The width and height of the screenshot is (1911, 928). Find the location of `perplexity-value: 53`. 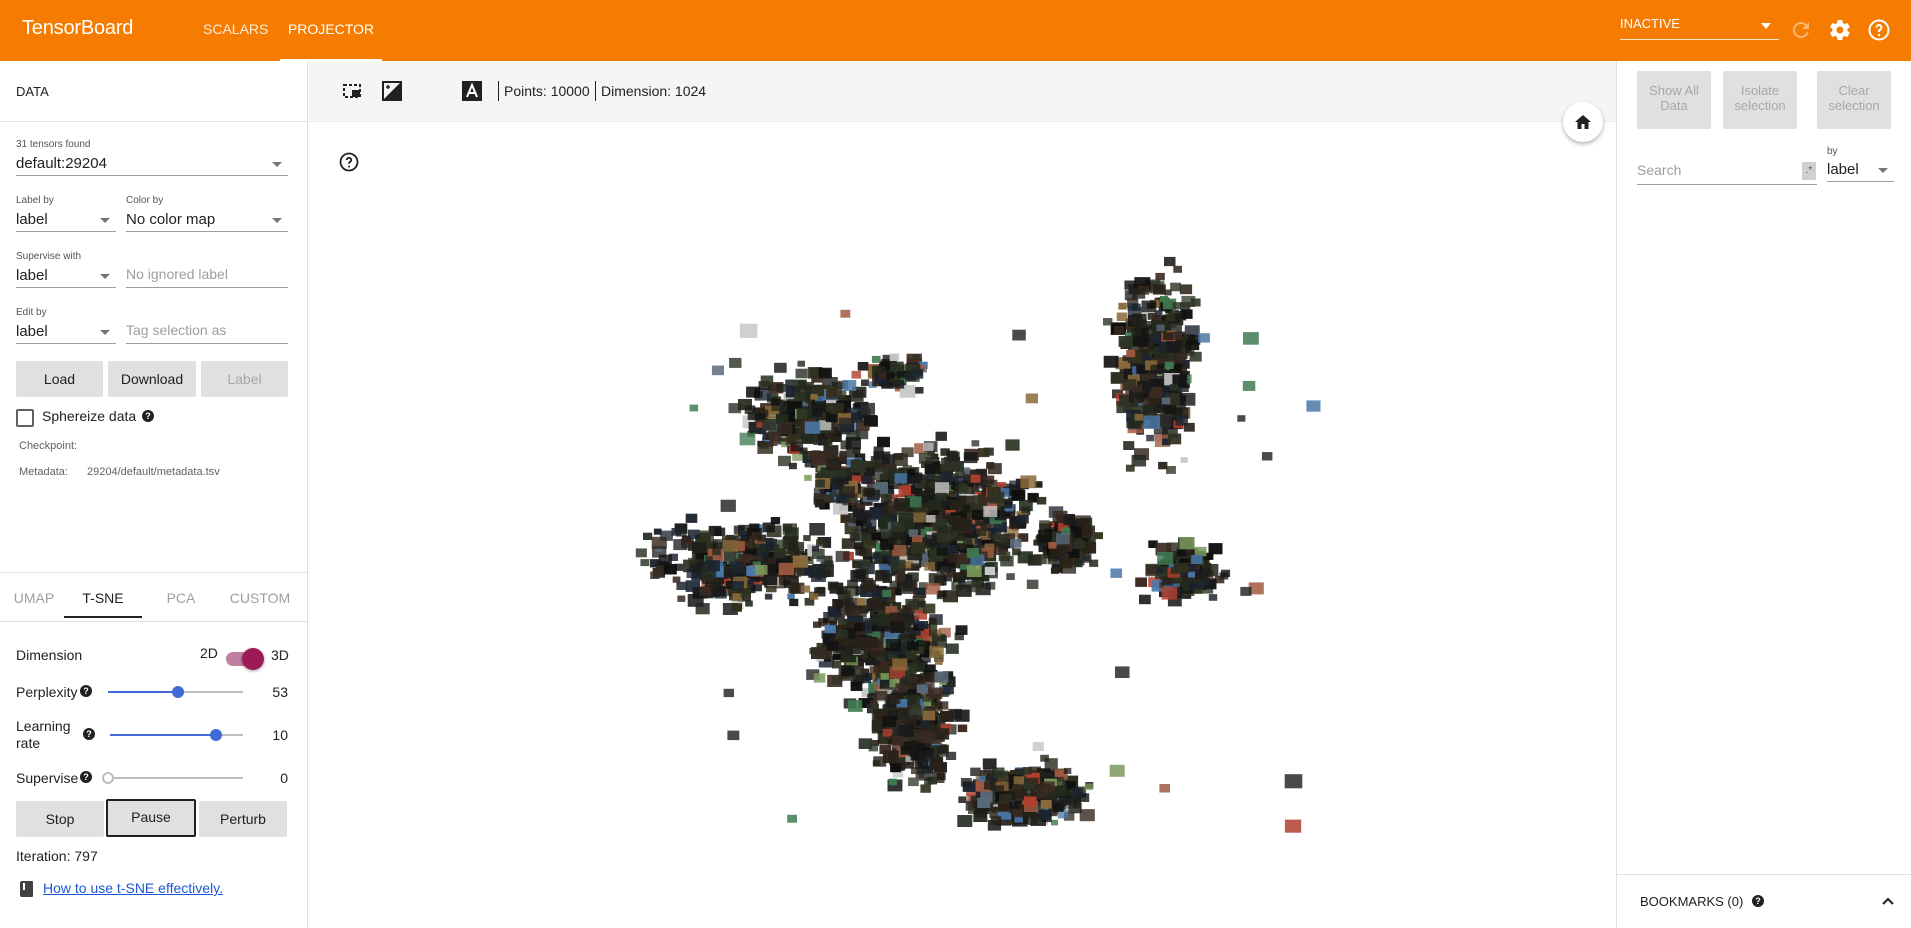

perplexity-value: 53 is located at coordinates (280, 692).